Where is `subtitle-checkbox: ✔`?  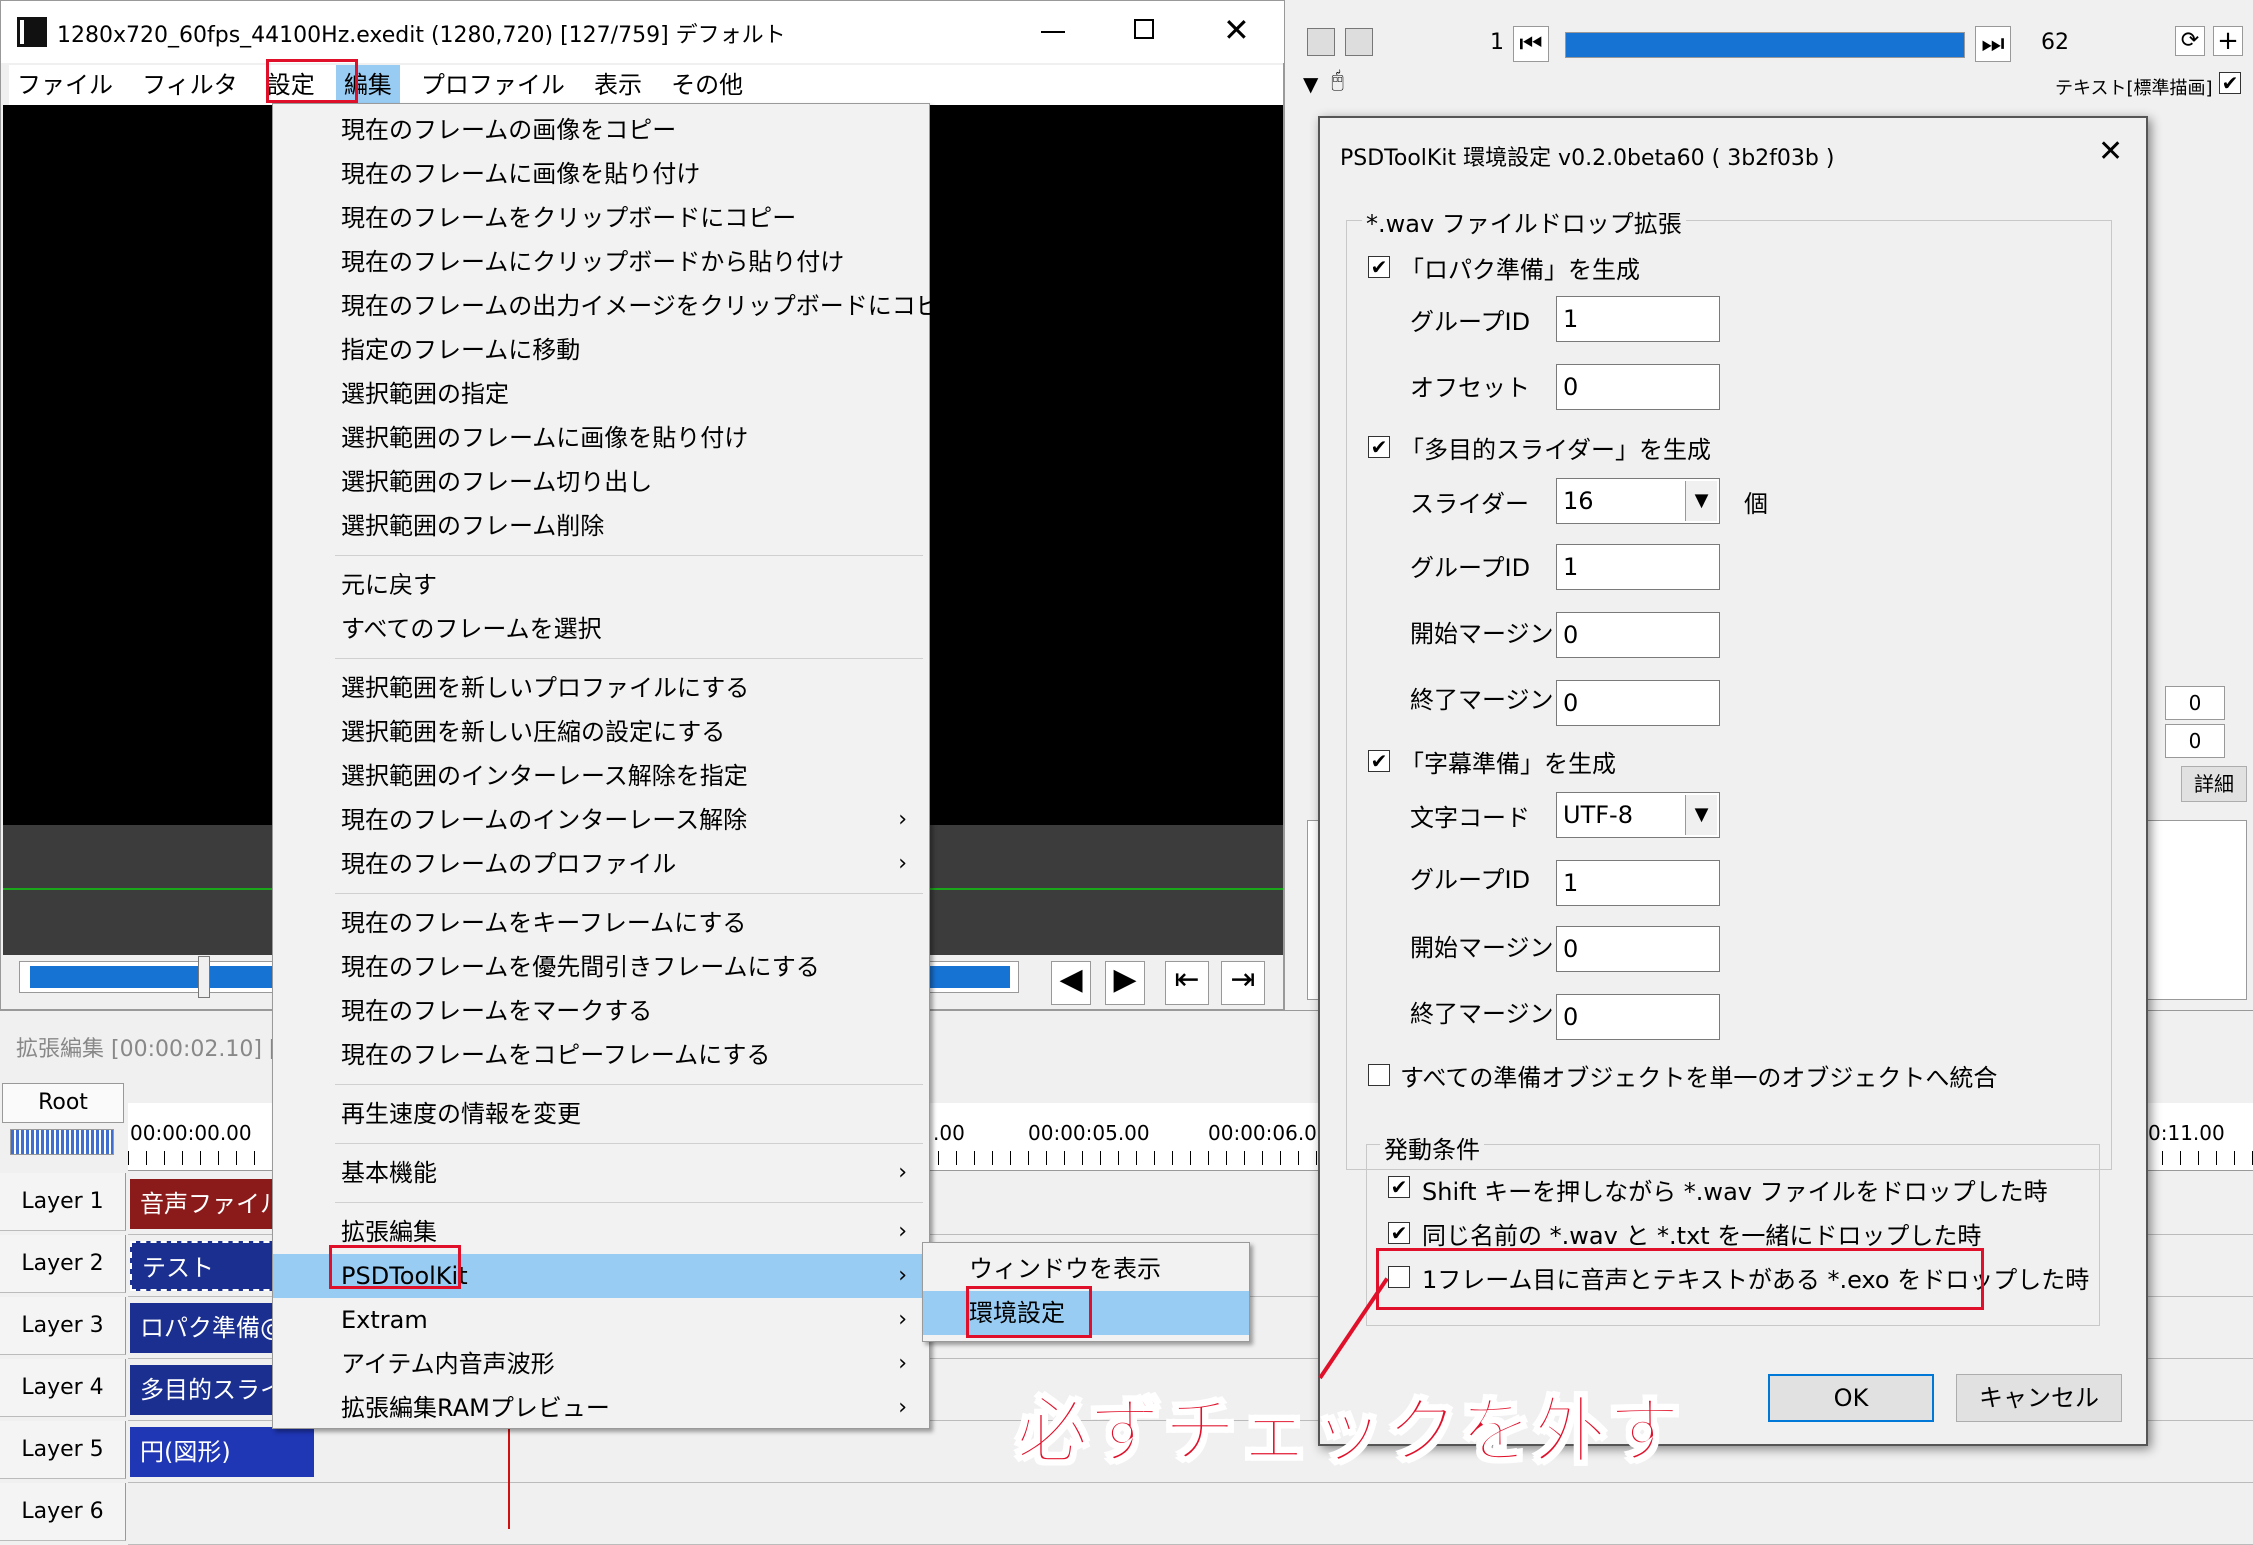 subtitle-checkbox: ✔ is located at coordinates (1379, 761).